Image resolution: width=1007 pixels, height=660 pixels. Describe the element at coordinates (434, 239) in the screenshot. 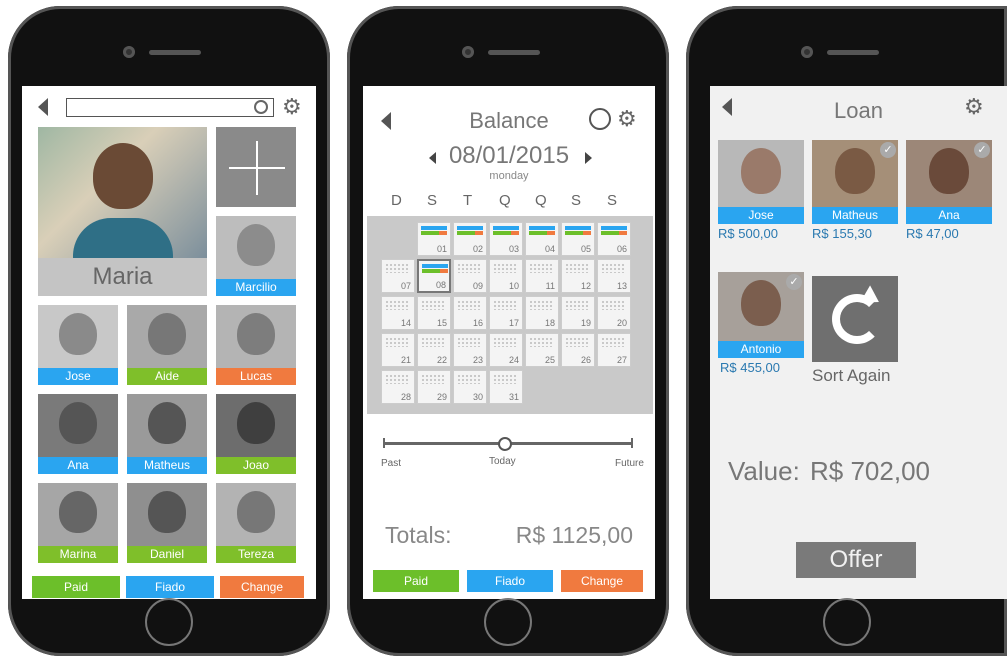

I see `calendar-day: 01` at that location.